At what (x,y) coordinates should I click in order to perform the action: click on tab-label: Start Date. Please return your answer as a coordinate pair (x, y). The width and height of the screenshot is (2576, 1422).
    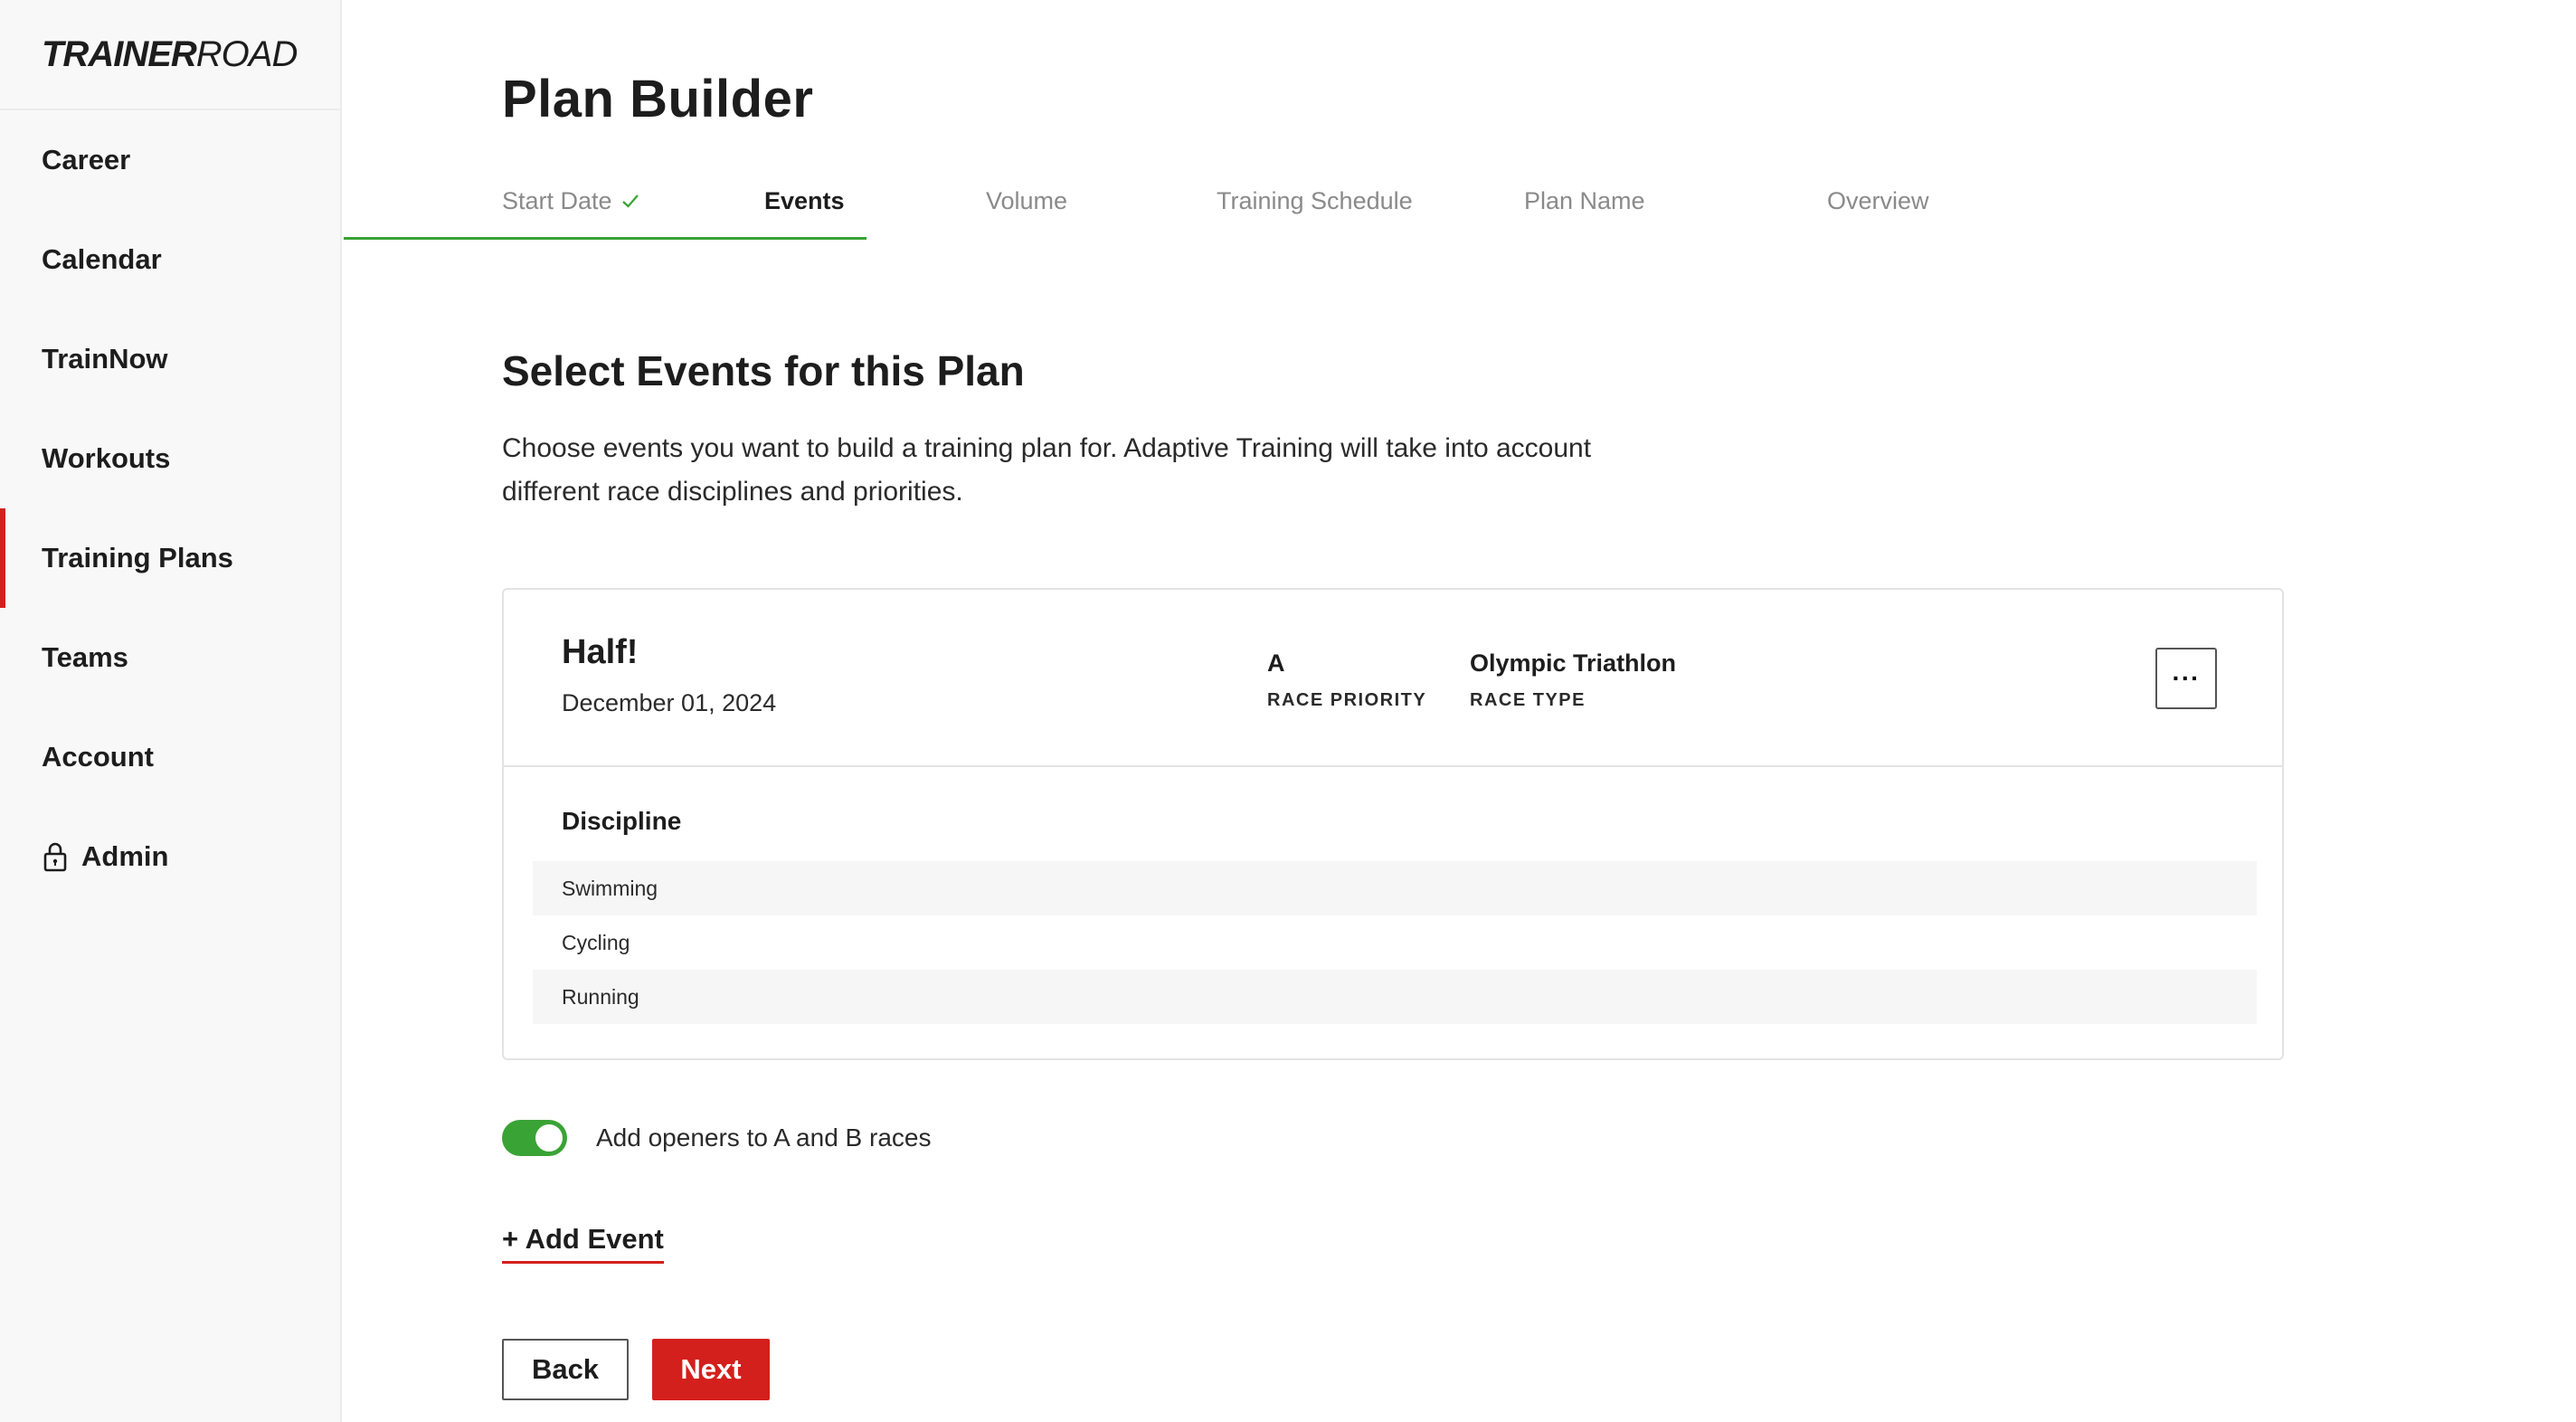
    Looking at the image, I should click on (557, 200).